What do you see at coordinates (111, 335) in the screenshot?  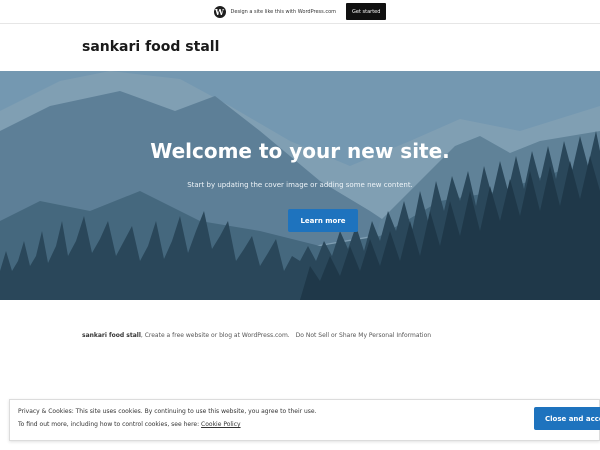 I see `footer-site-name-link: sankari food stall` at bounding box center [111, 335].